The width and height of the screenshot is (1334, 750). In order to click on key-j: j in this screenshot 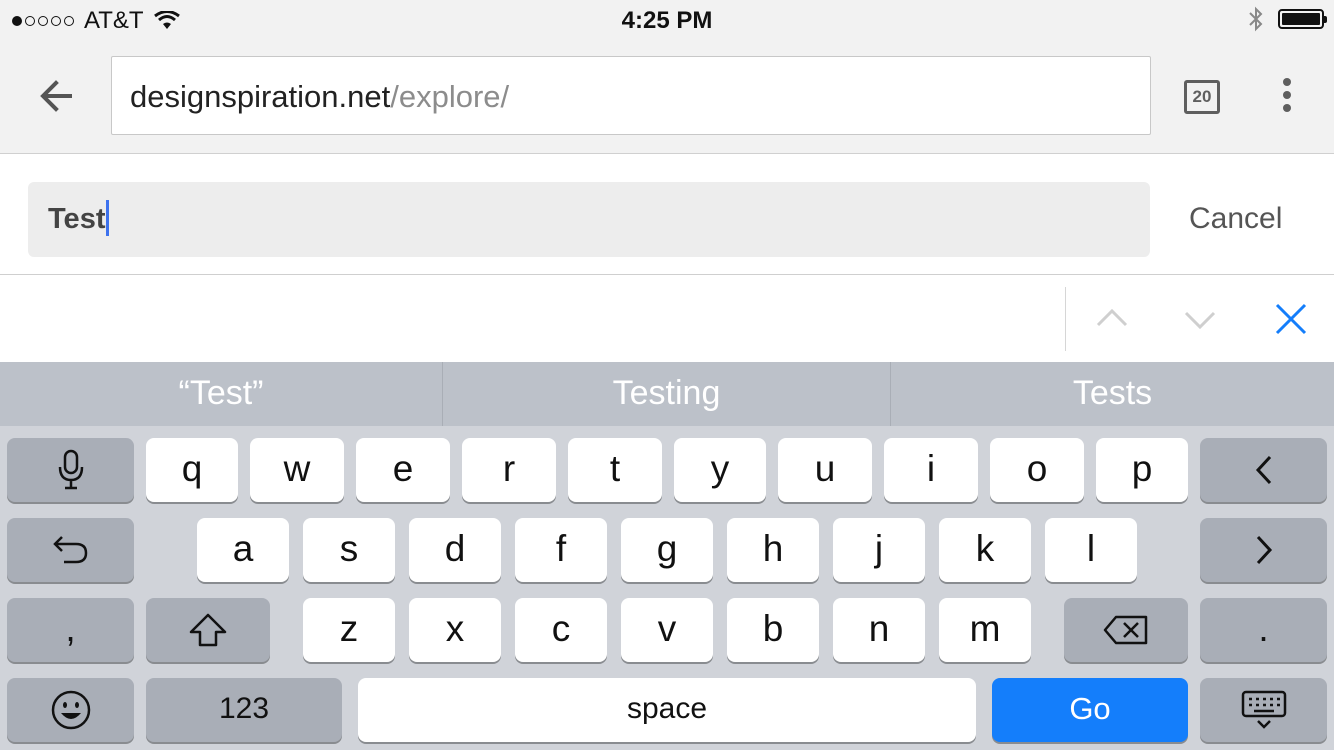, I will do `click(879, 550)`.